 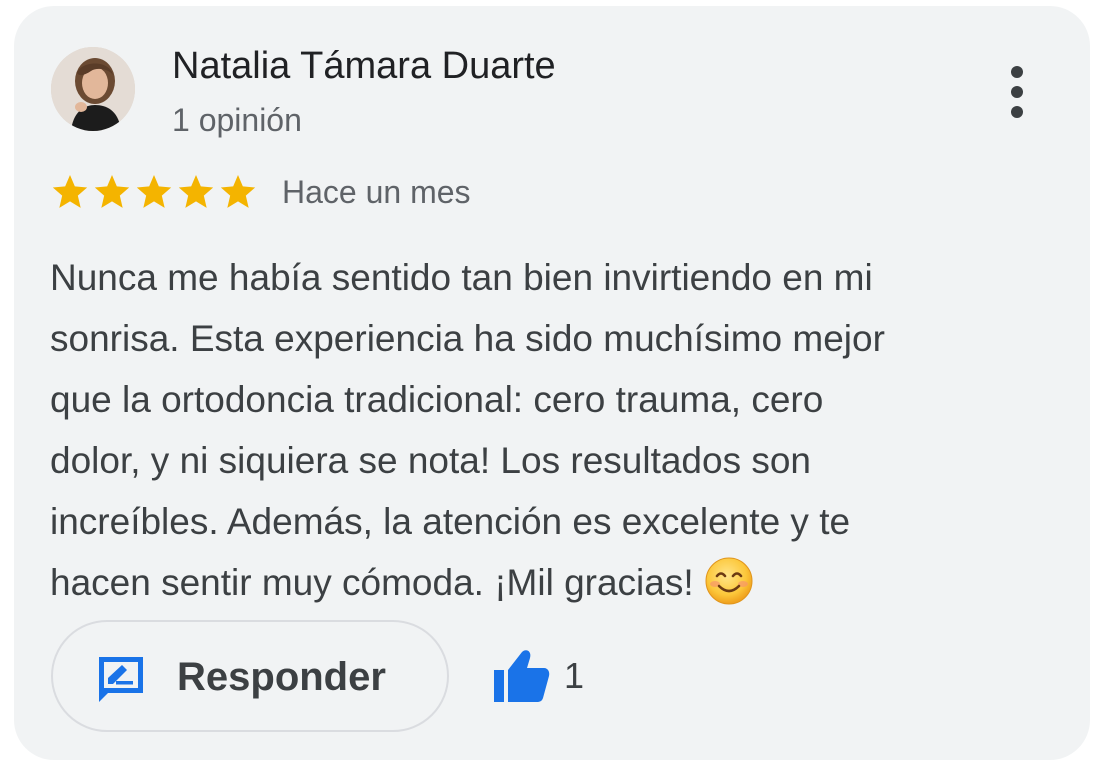 I want to click on avatar, so click(x=93, y=89).